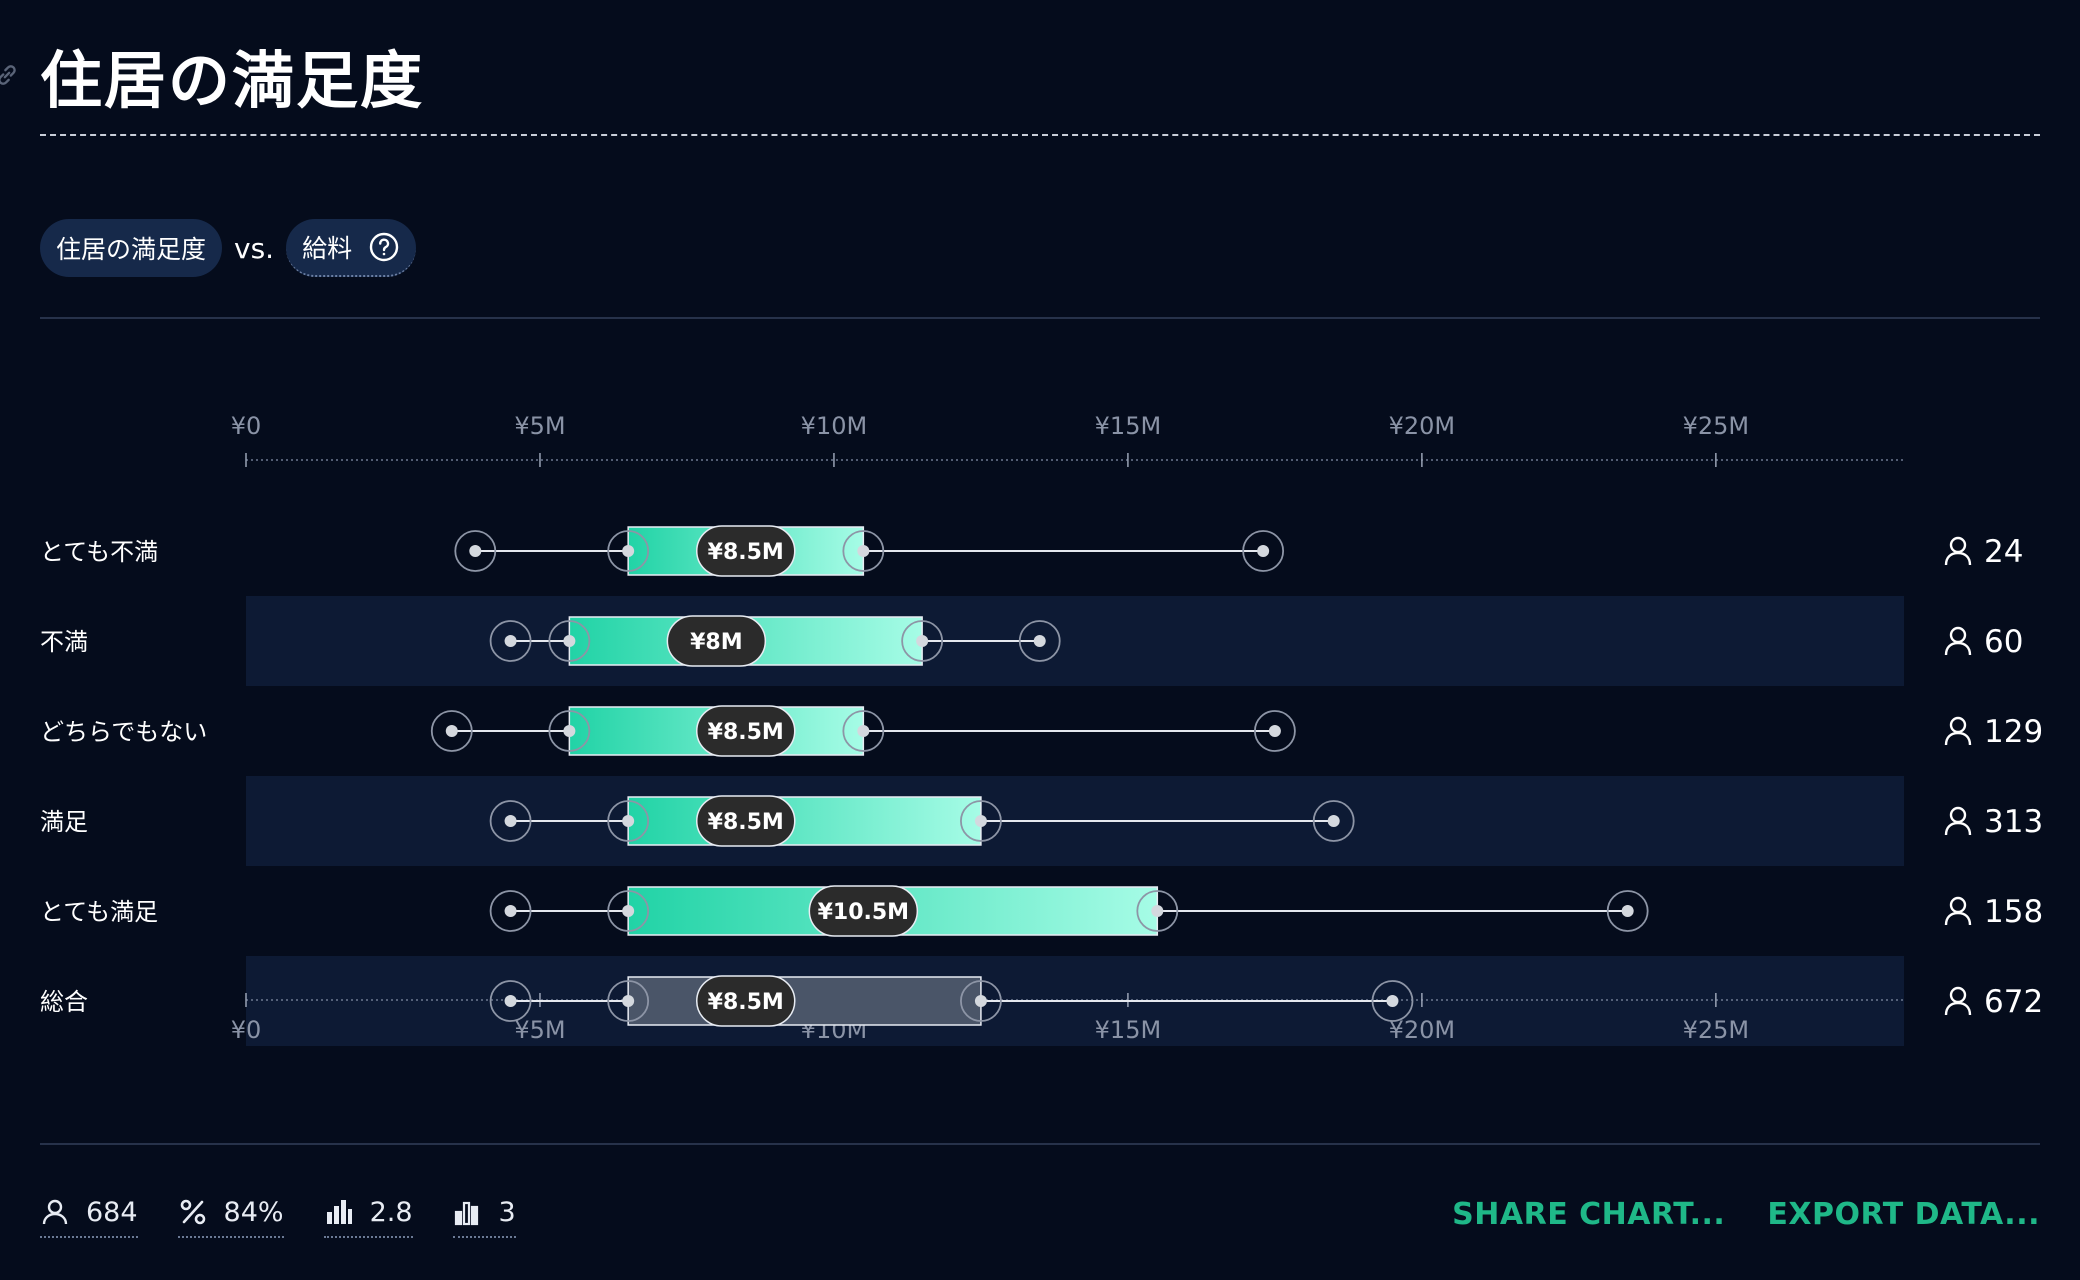  I want to click on median-label: ¥8M, so click(716, 642).